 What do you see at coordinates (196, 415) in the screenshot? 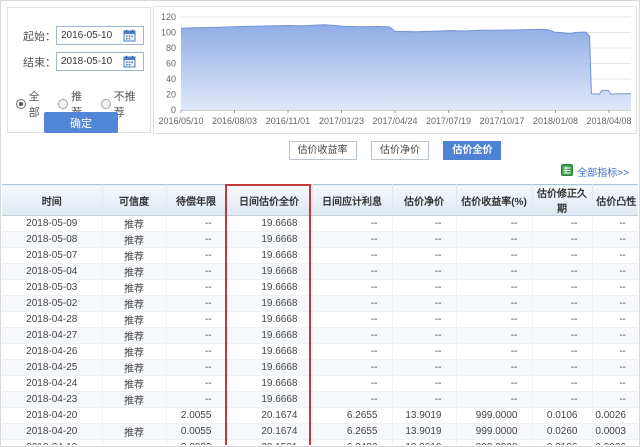
I see `table-cell: 2.0055` at bounding box center [196, 415].